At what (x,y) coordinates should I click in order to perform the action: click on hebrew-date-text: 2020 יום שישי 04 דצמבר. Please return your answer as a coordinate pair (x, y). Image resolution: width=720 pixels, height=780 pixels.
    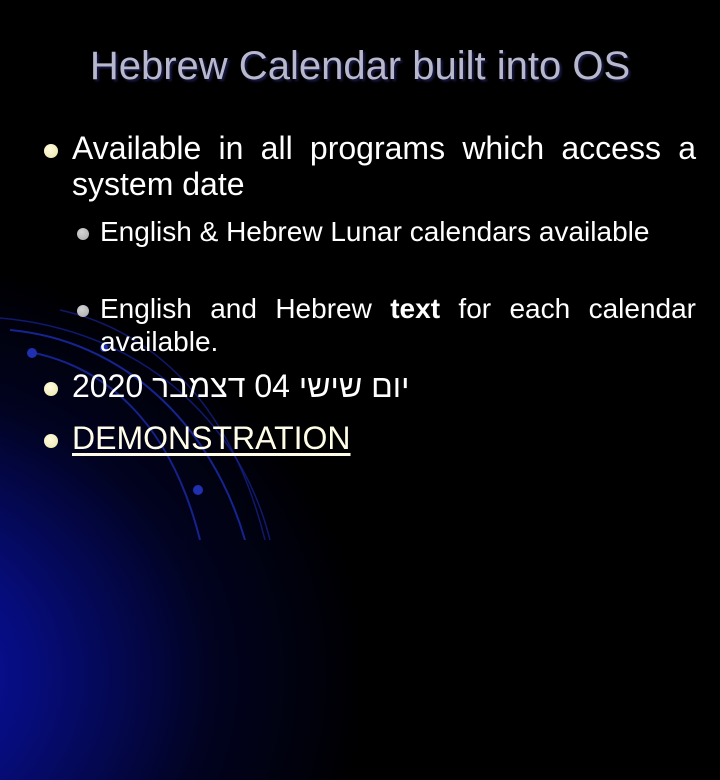
    Looking at the image, I should click on (241, 386).